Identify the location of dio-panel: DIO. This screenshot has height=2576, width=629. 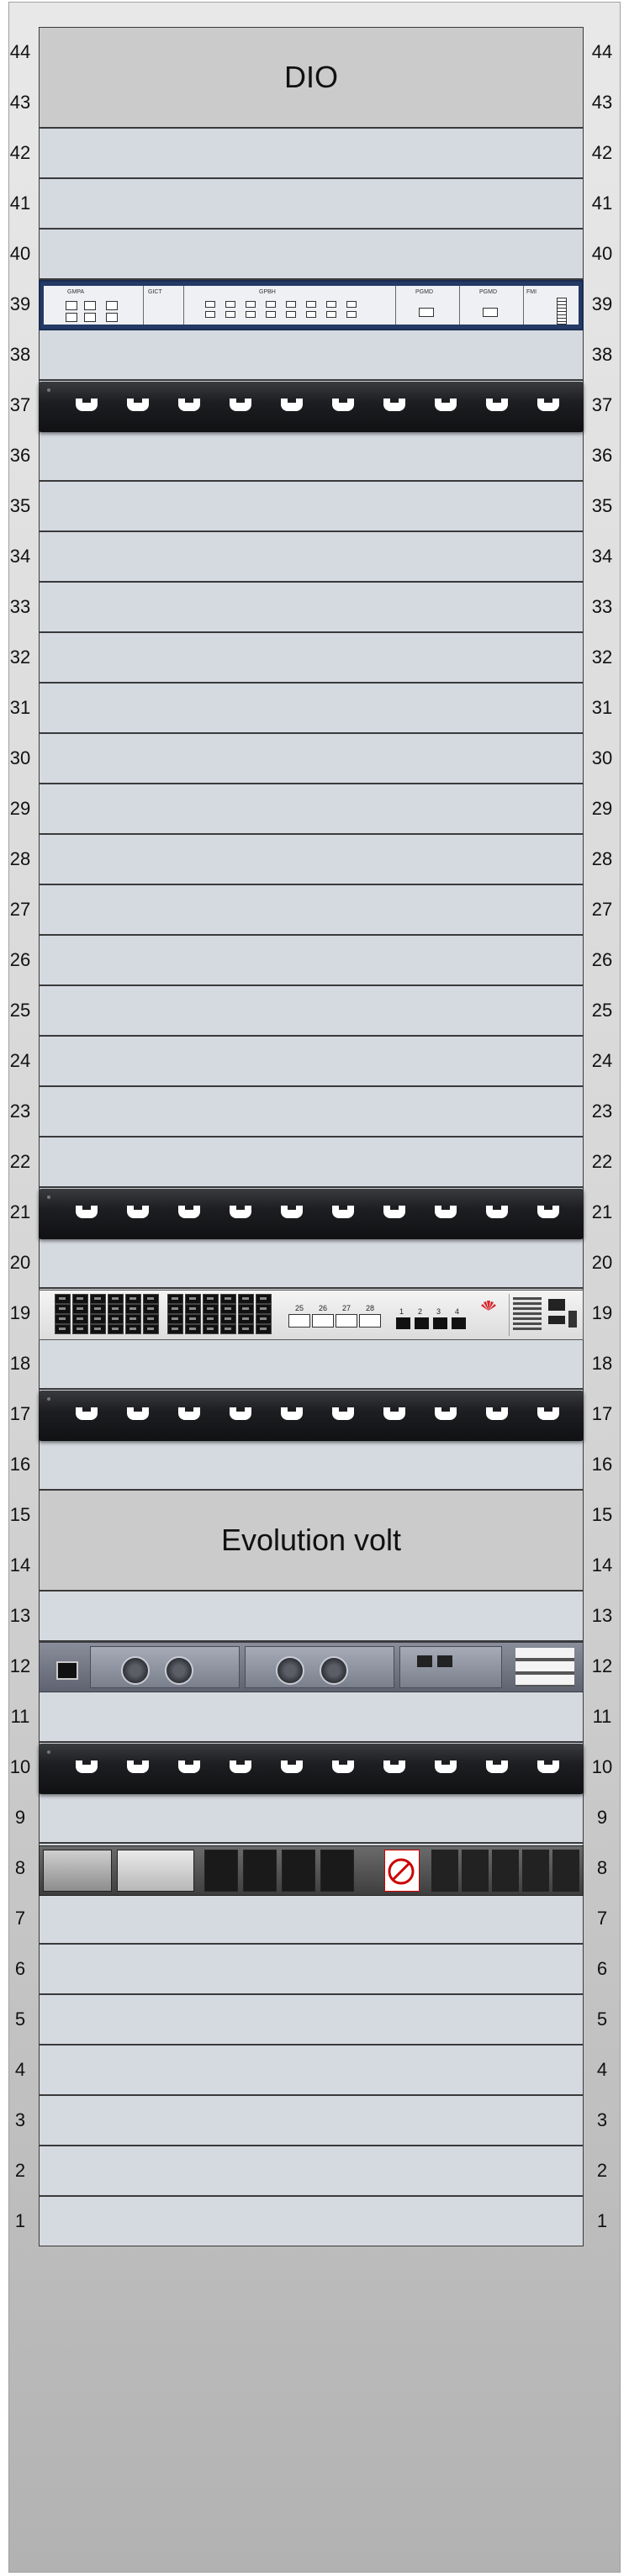
(311, 77).